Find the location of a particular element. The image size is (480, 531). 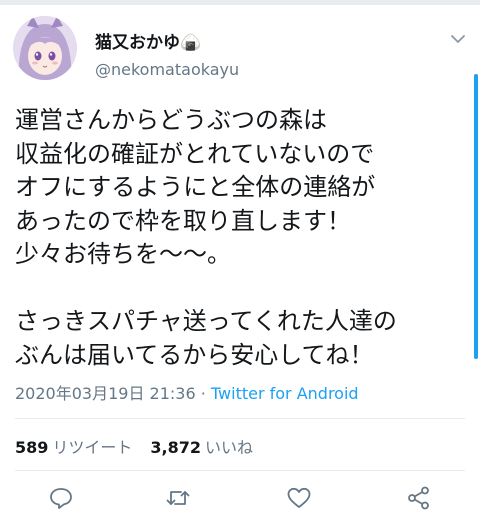

retweets-label: リツイート is located at coordinates (92, 447).